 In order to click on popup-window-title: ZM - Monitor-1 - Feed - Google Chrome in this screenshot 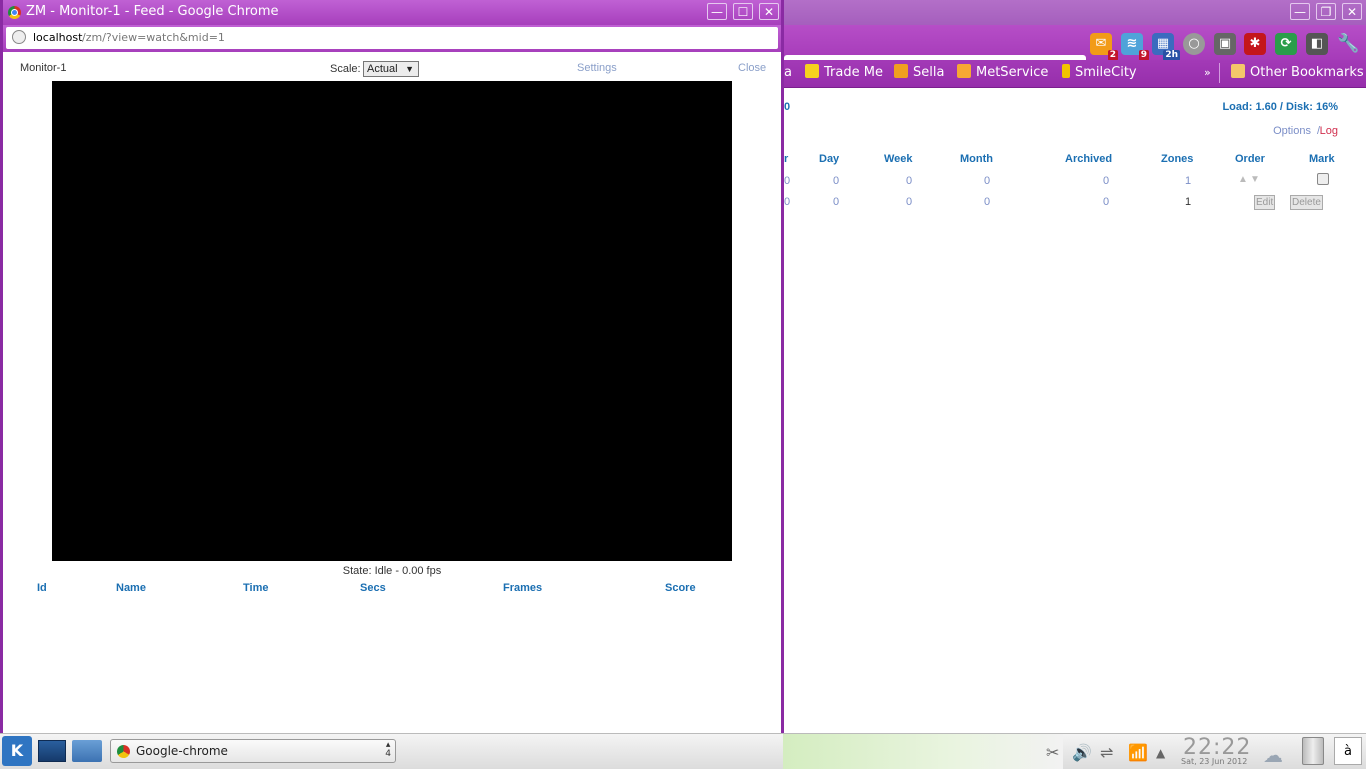, I will do `click(152, 11)`.